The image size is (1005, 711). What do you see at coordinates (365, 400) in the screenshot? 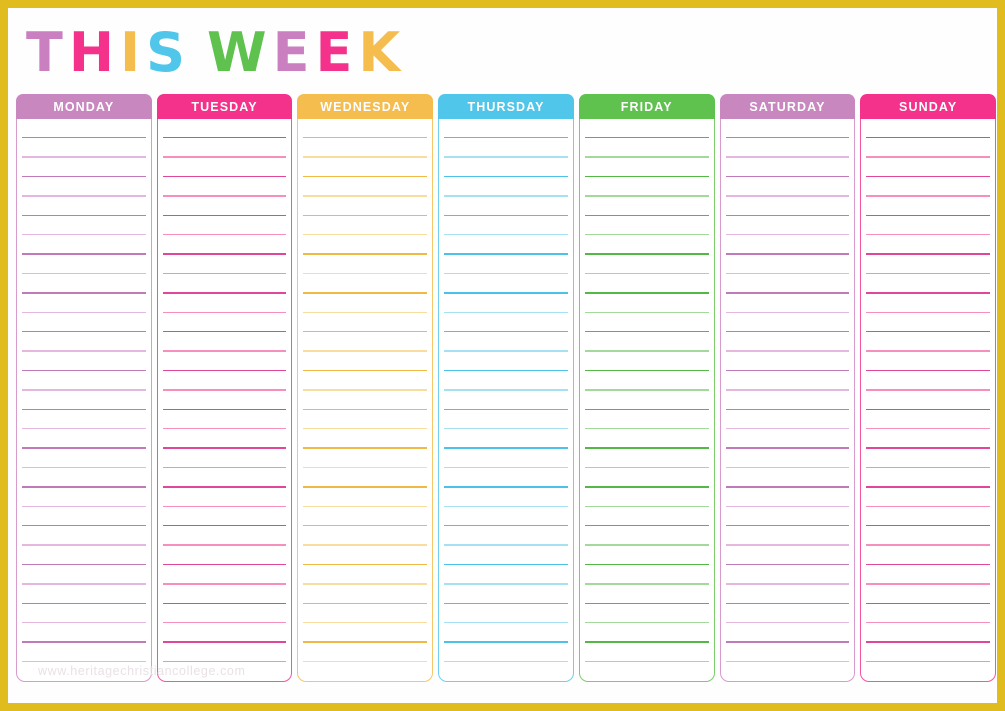
I see `day-notes-area-wednesday` at bounding box center [365, 400].